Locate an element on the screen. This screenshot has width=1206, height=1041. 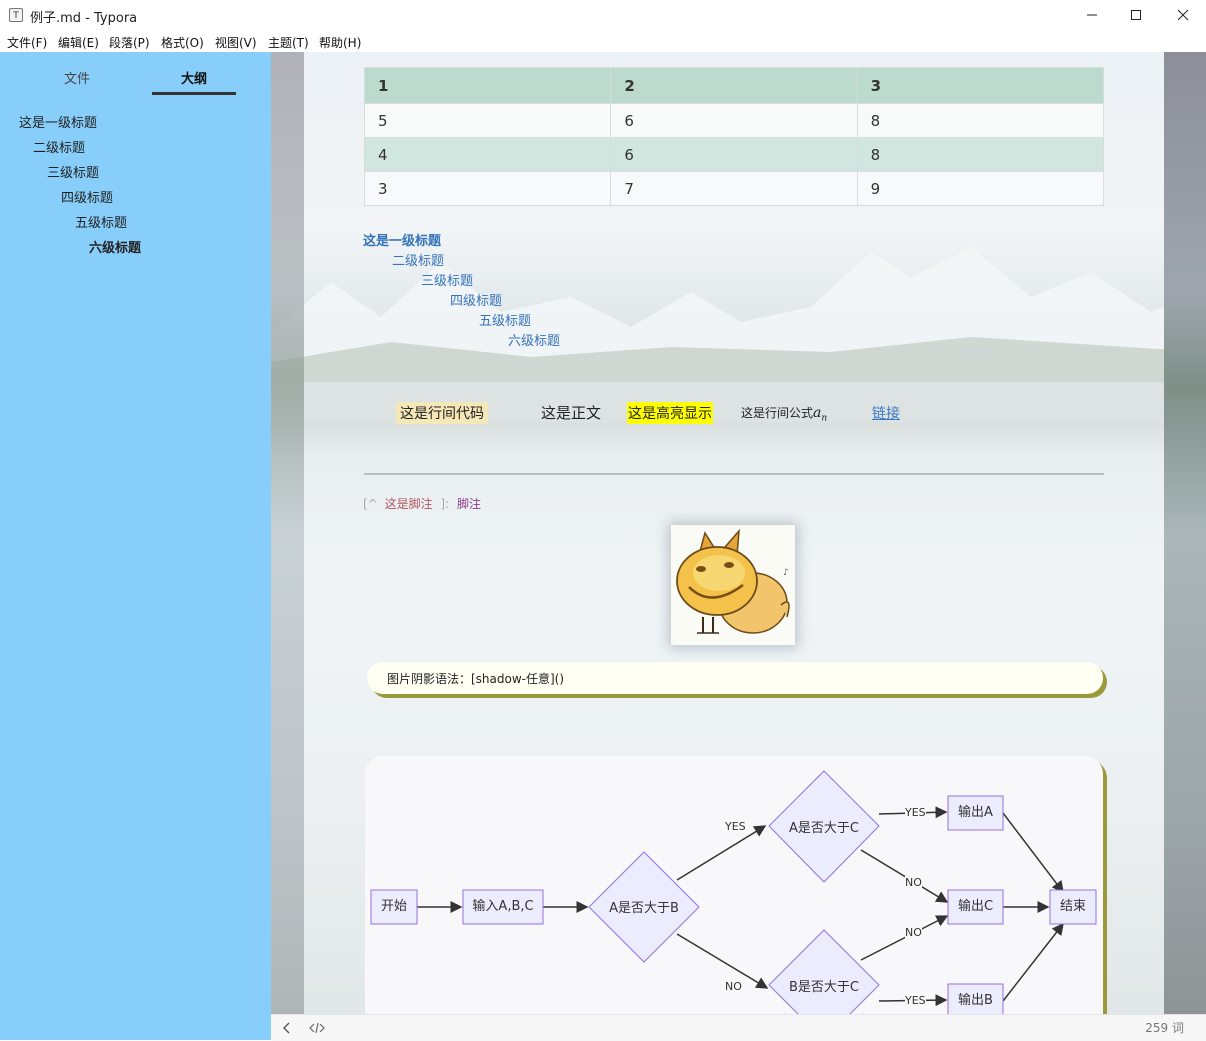
shadow-syntax-text: 图片阴影语法：[shadow-任意]() is located at coordinates (476, 679).